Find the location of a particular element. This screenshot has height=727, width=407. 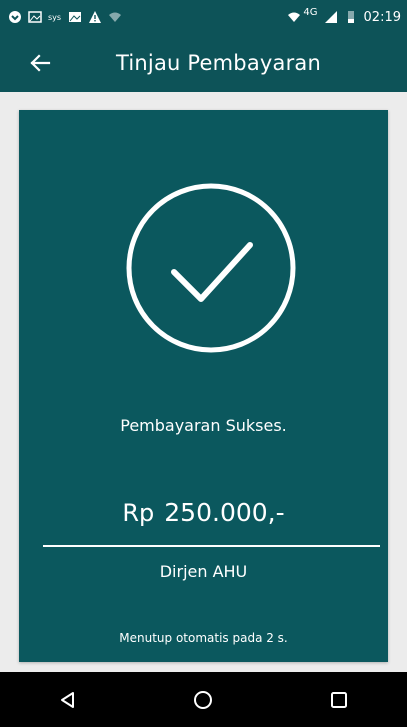

system-nav-bar is located at coordinates (203, 699).